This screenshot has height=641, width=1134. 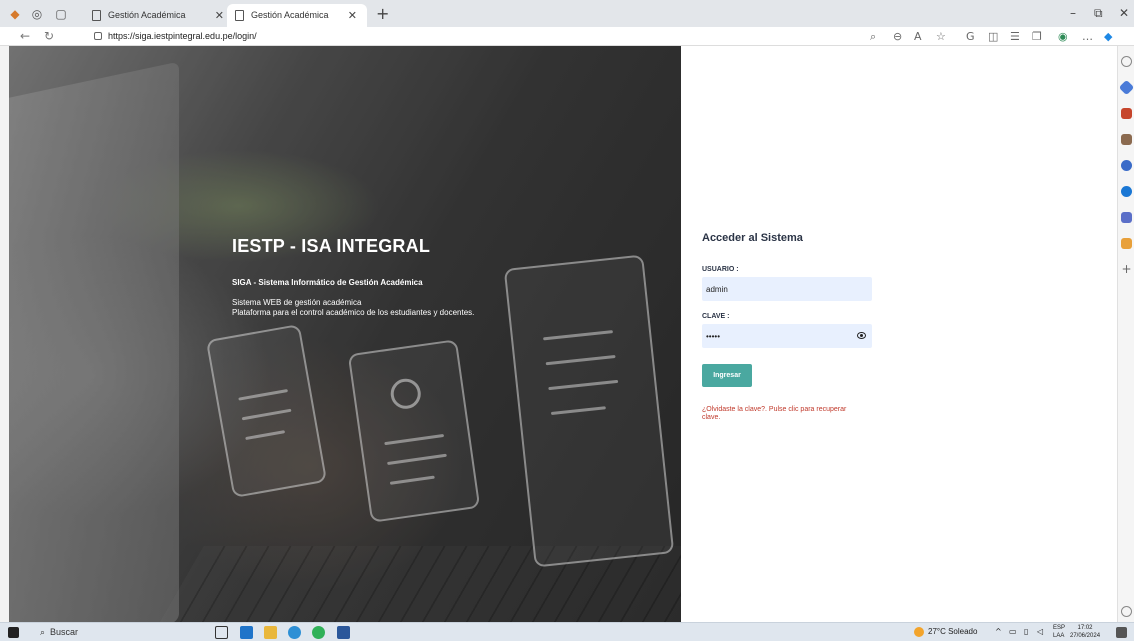 I want to click on favorite-icon: ☆, so click(x=941, y=36).